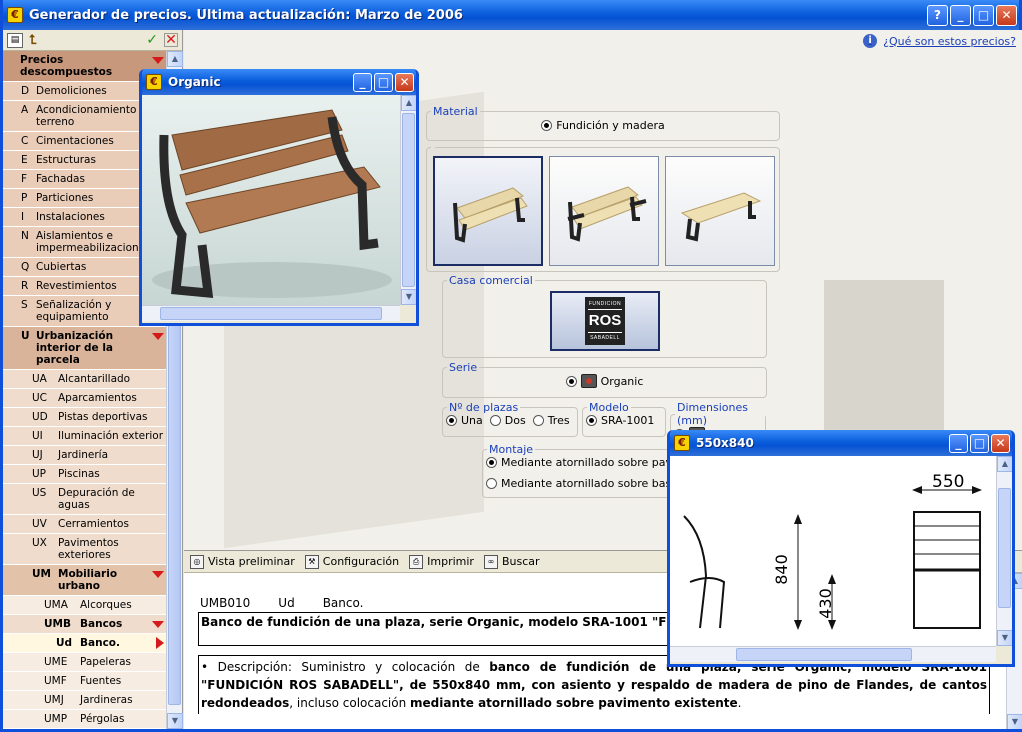  Describe the element at coordinates (25, 236) in the screenshot. I see `tree-item-code: N` at that location.